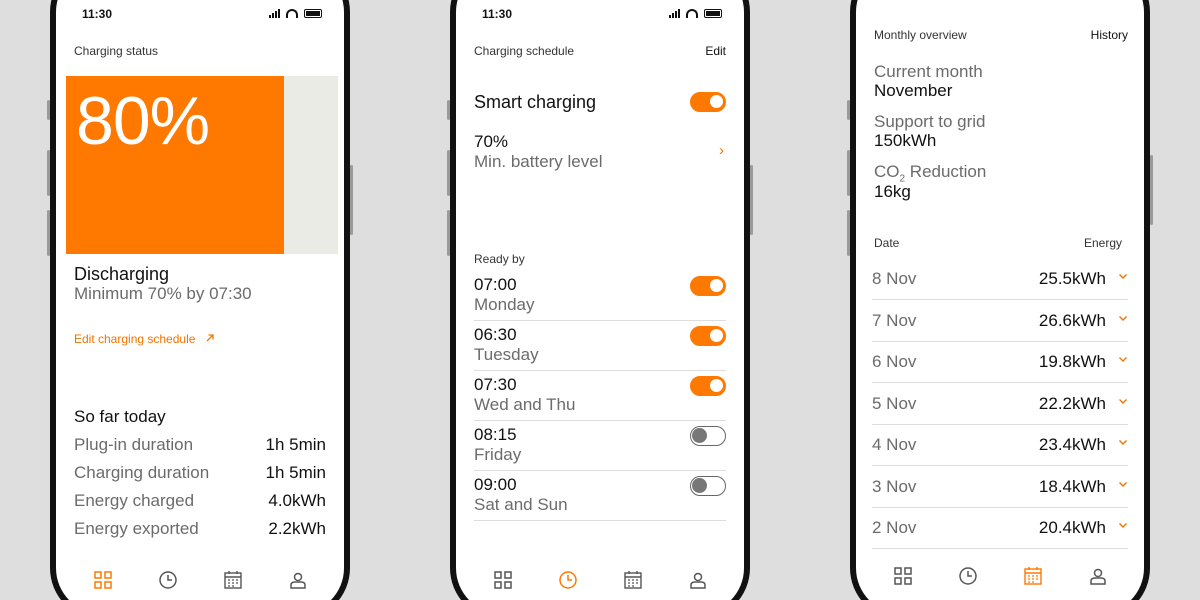 The width and height of the screenshot is (1200, 600). What do you see at coordinates (1000, 321) in the screenshot?
I see `history-row: 7 Nov 26.6kWh` at bounding box center [1000, 321].